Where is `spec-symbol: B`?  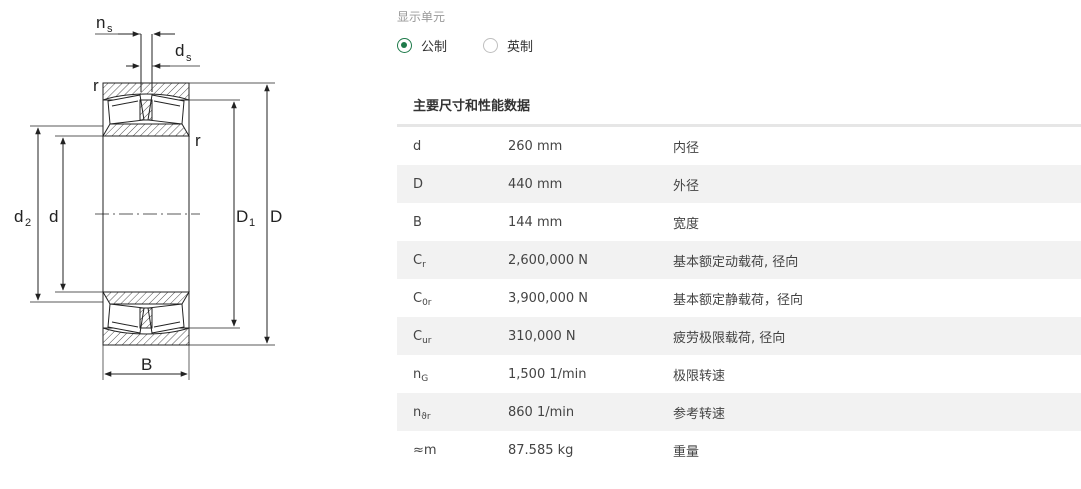 spec-symbol: B is located at coordinates (452, 222).